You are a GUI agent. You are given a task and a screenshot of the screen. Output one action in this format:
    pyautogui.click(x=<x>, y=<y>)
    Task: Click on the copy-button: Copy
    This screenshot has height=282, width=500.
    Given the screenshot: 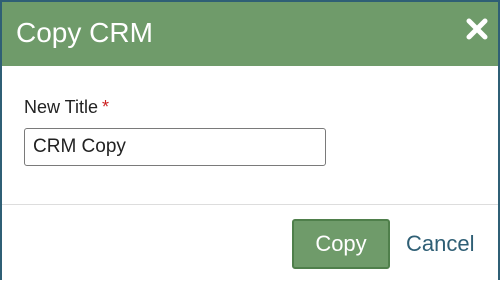 What is the action you would take?
    pyautogui.click(x=341, y=244)
    